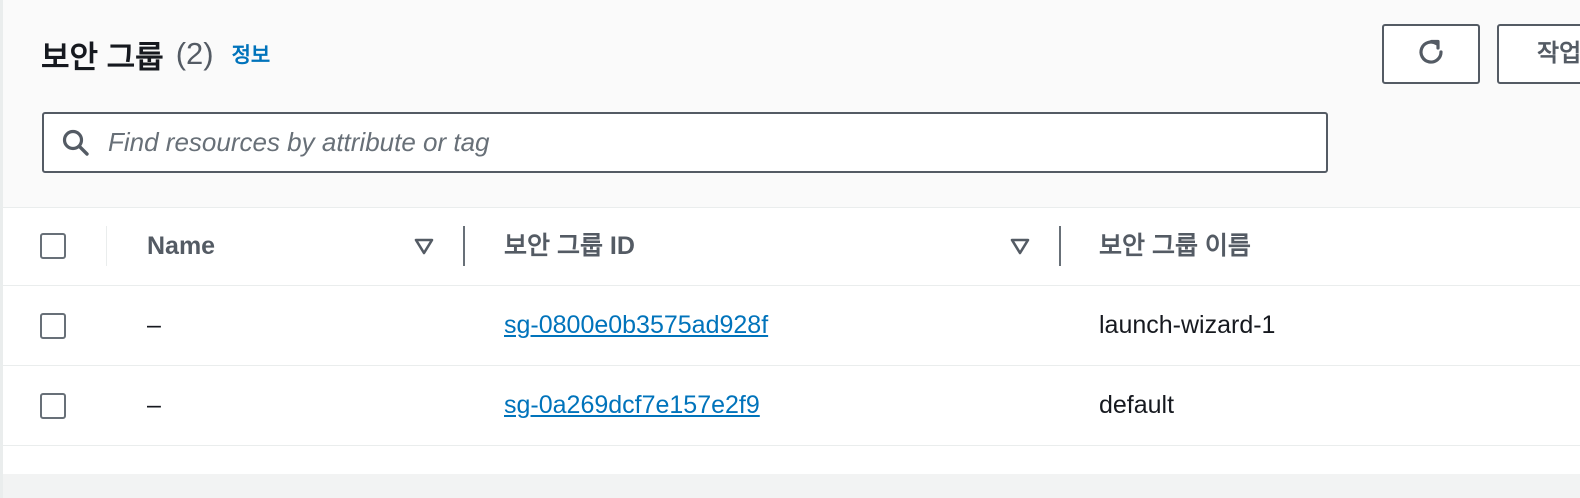 The image size is (1580, 498). I want to click on table-footer, so click(791, 486).